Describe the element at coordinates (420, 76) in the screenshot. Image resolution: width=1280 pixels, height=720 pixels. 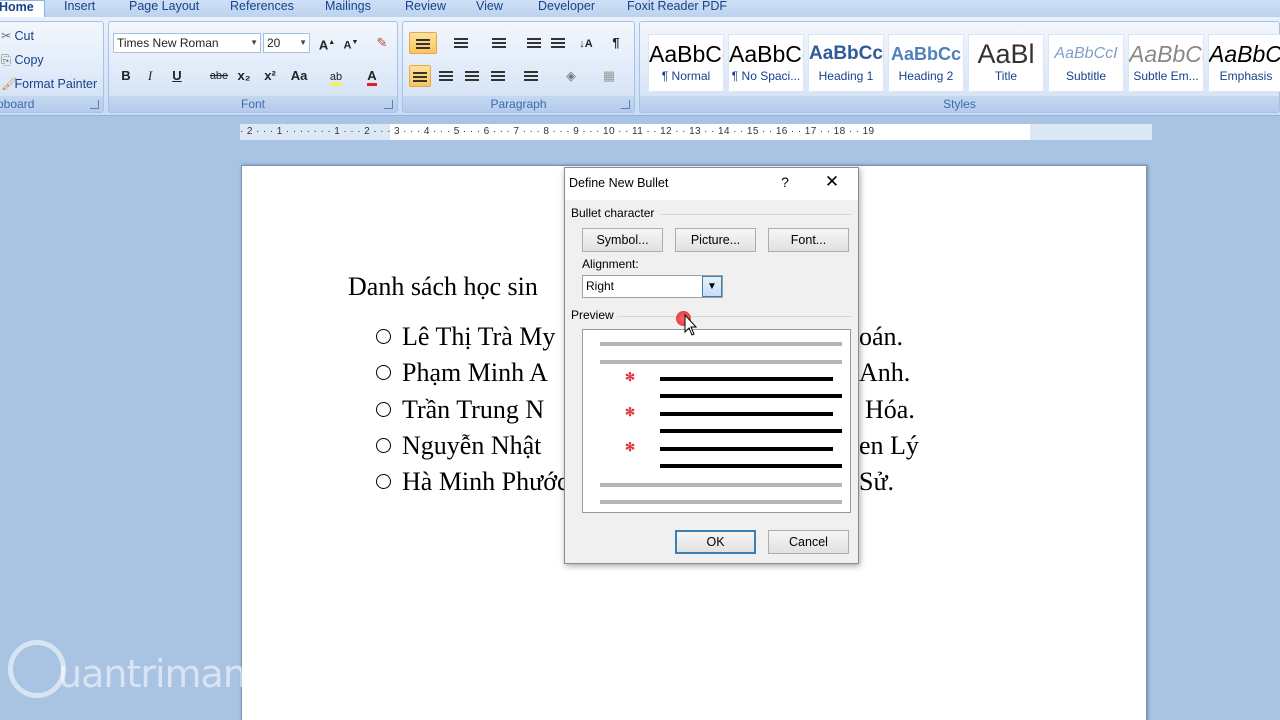
I see `align-left-button` at that location.